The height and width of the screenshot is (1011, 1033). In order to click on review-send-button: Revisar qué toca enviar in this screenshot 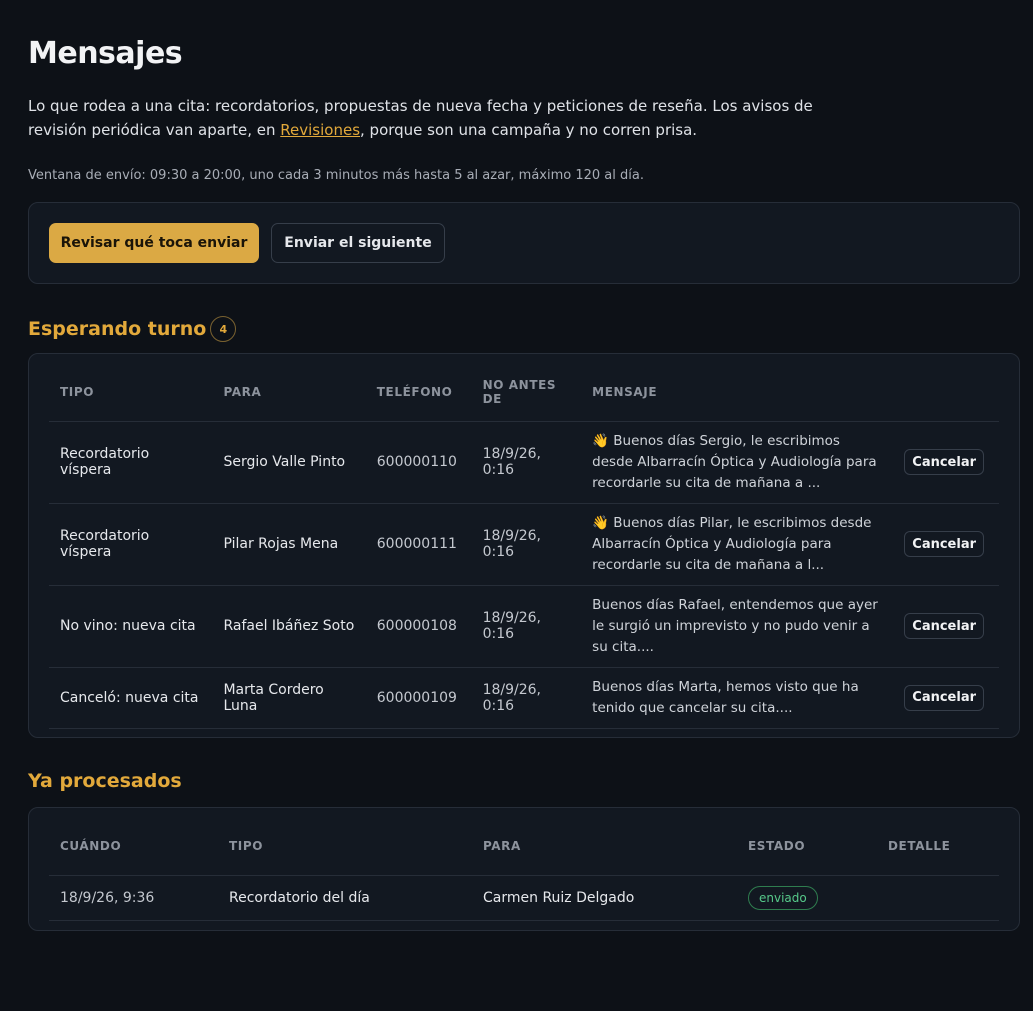, I will do `click(154, 243)`.